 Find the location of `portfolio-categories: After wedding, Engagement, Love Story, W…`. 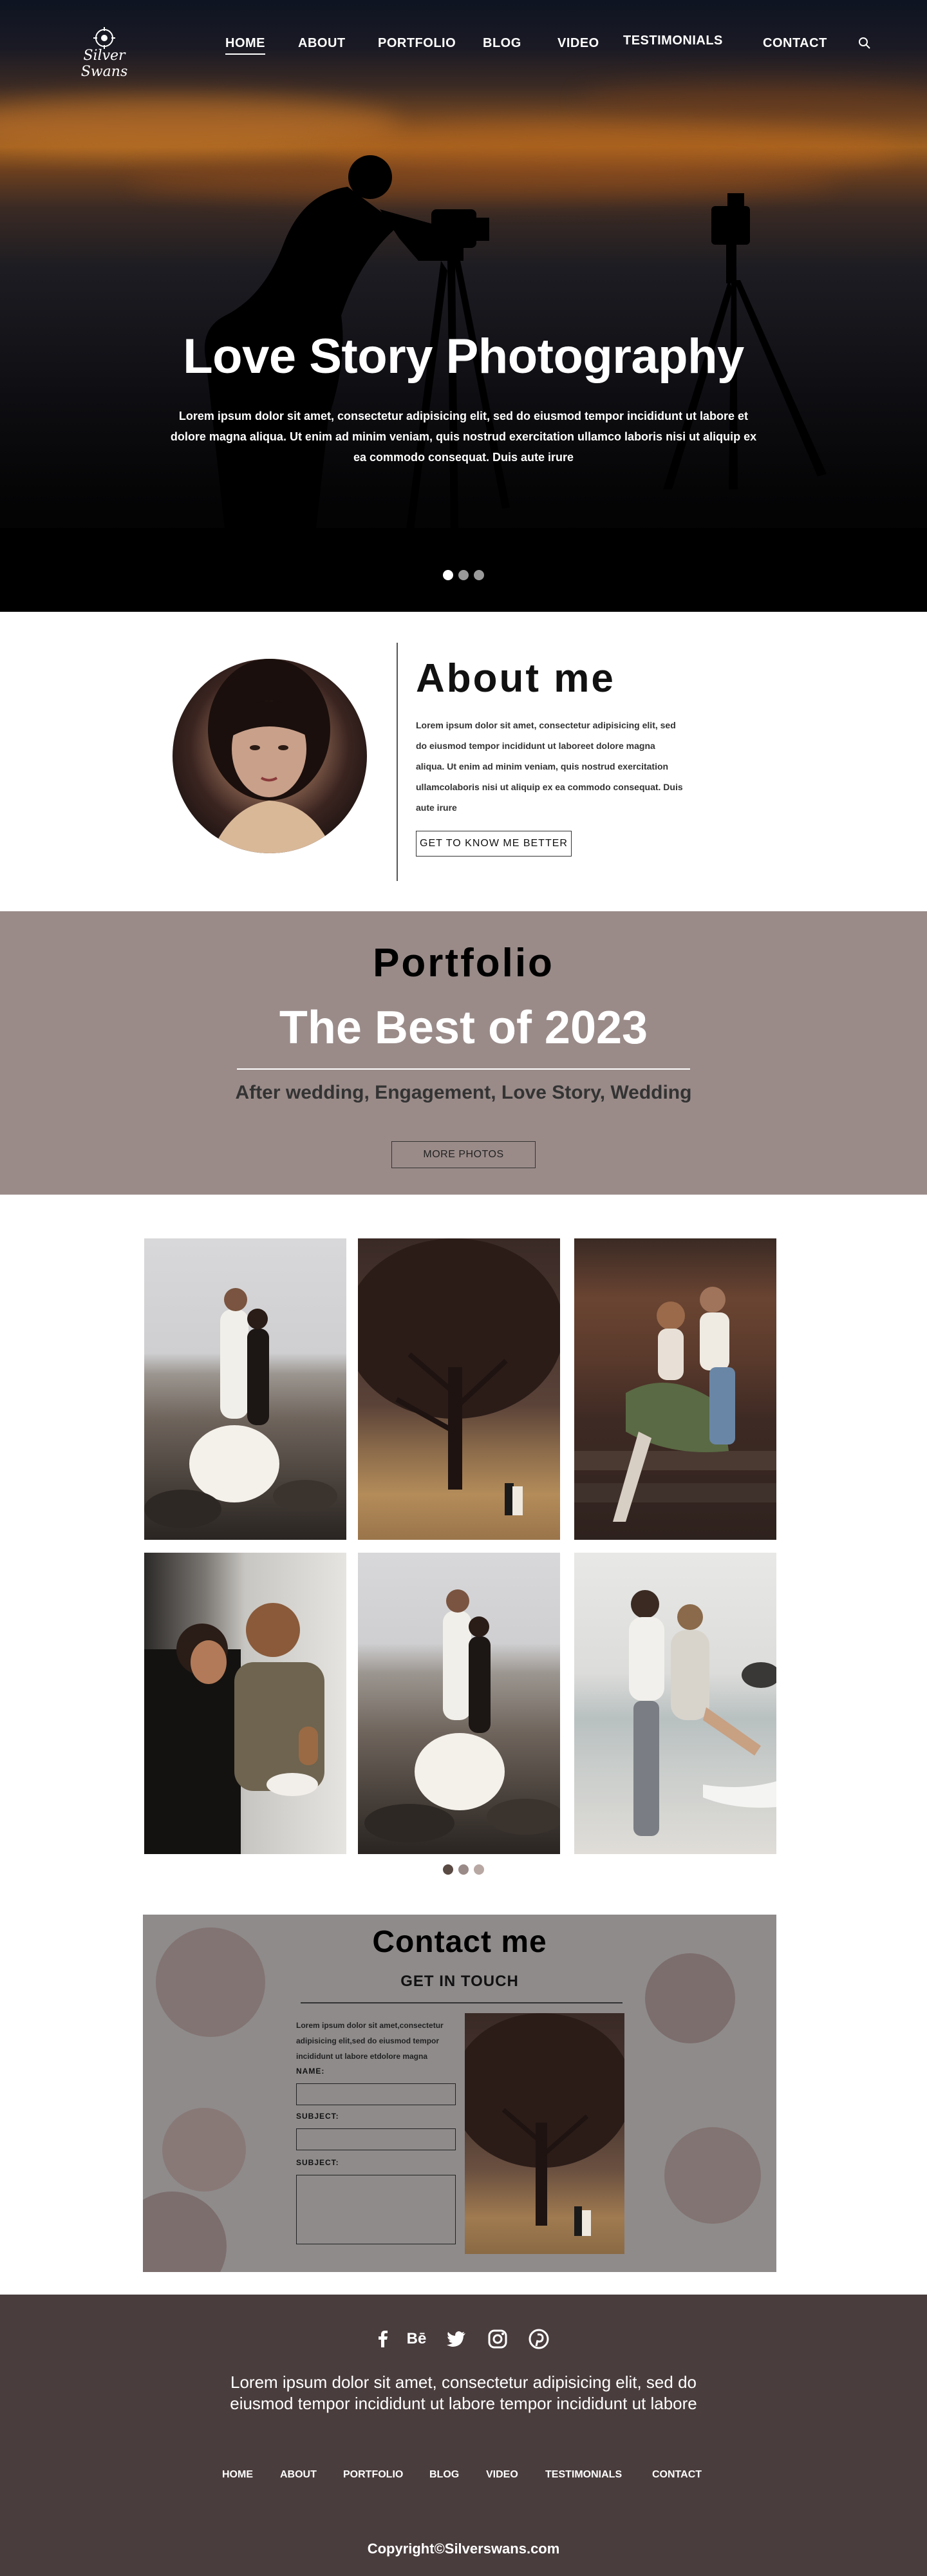

portfolio-categories: After wedding, Engagement, Love Story, W… is located at coordinates (464, 1092).